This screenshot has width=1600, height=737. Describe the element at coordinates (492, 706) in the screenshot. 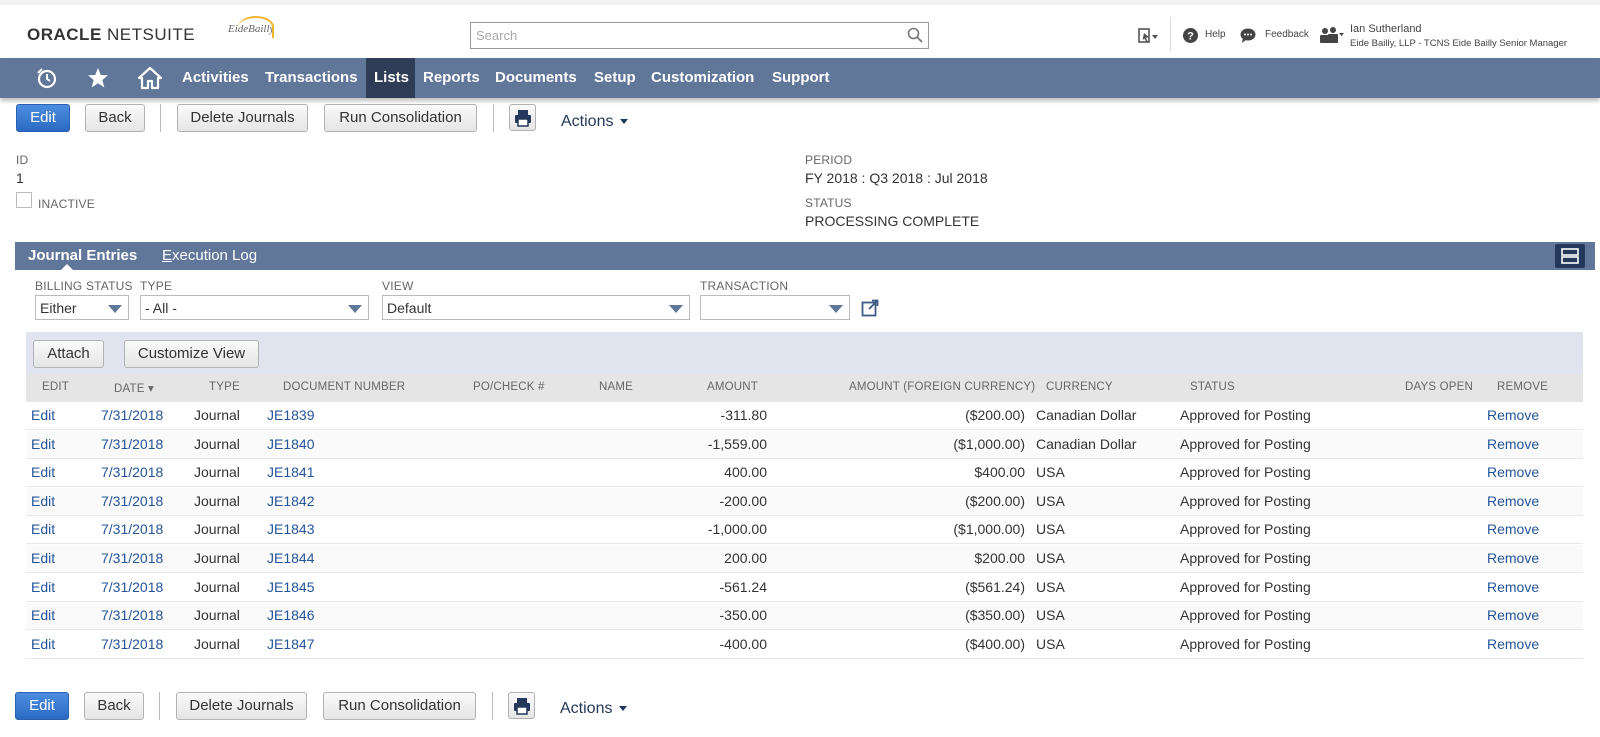

I see `toolbar-divider` at that location.